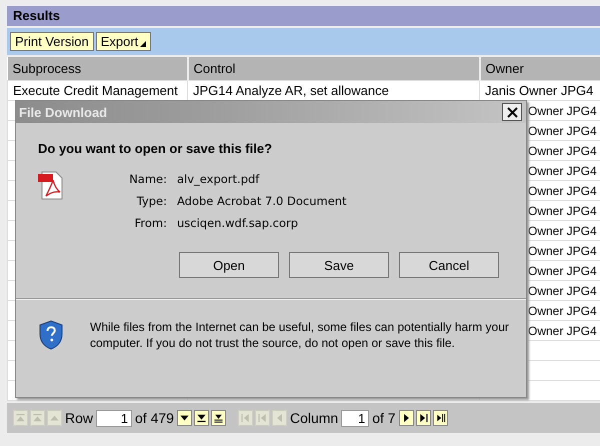  I want to click on field-label: Name:, so click(147, 180).